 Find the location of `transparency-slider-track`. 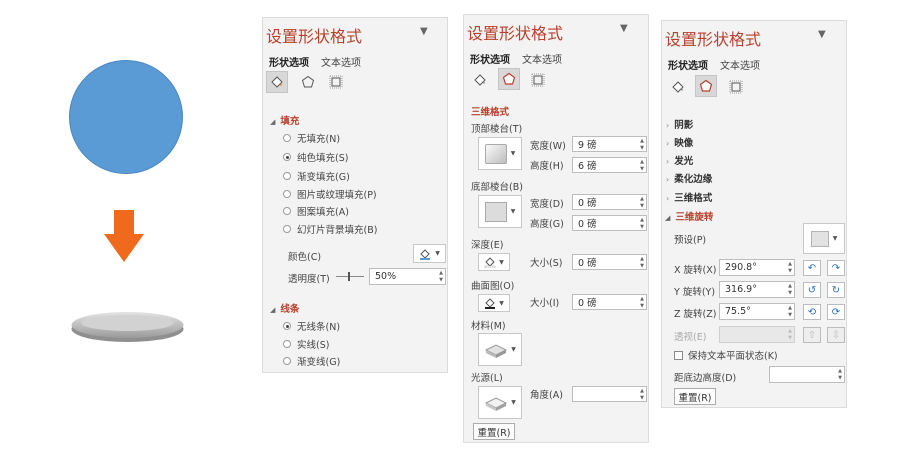

transparency-slider-track is located at coordinates (350, 276).